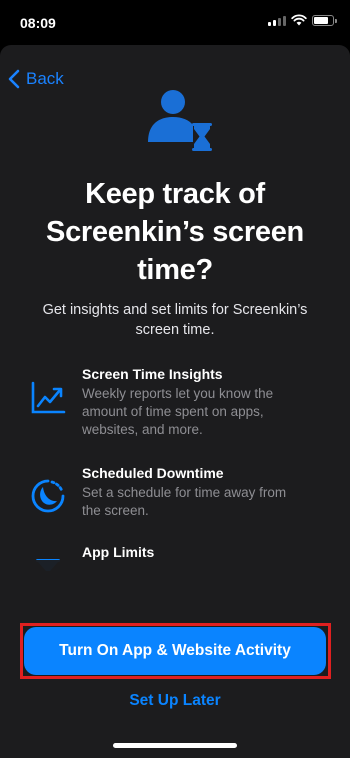 This screenshot has height=758, width=350. Describe the element at coordinates (38, 23) in the screenshot. I see `status-time: 08:09` at that location.